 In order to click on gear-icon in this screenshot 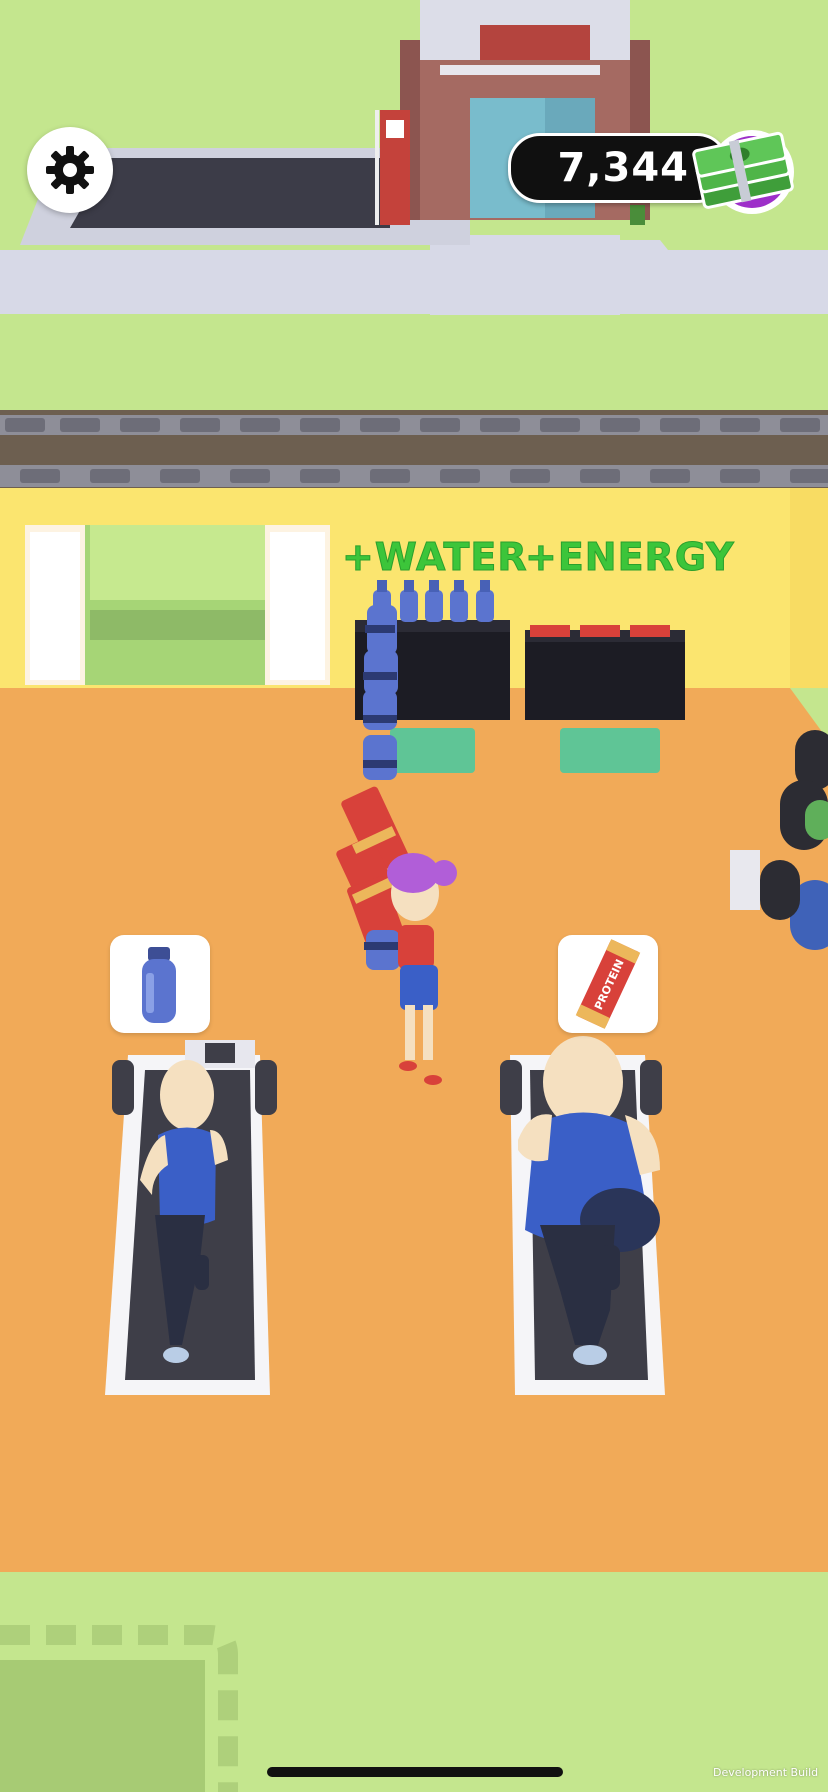, I will do `click(70, 170)`.